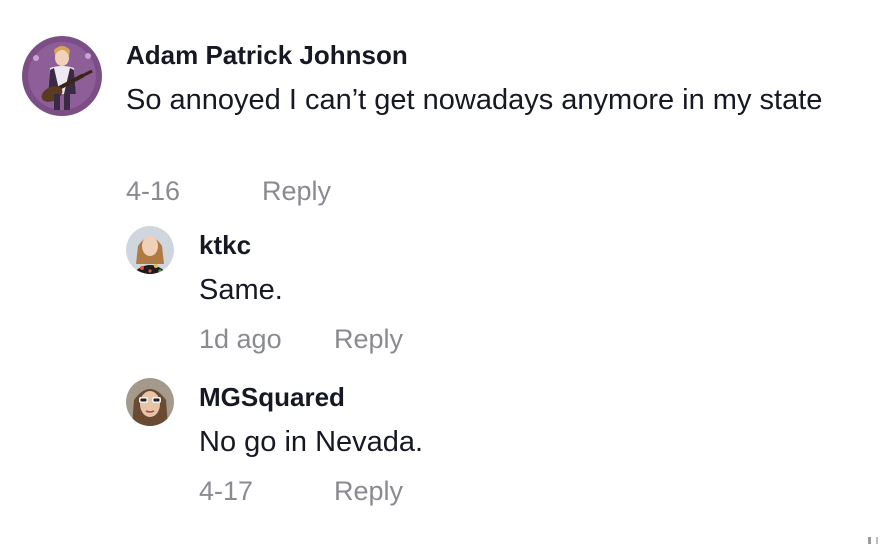 This screenshot has height=544, width=880. What do you see at coordinates (153, 191) in the screenshot?
I see `comment-date: 4-16` at bounding box center [153, 191].